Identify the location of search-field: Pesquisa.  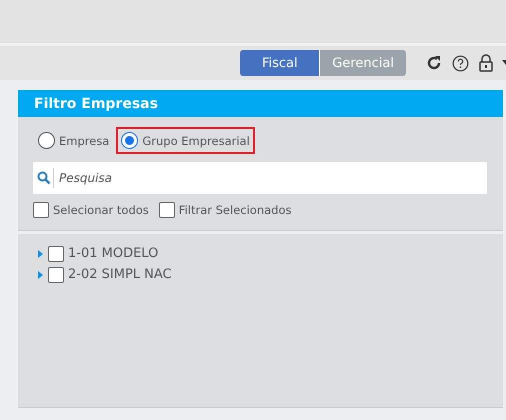
(260, 178).